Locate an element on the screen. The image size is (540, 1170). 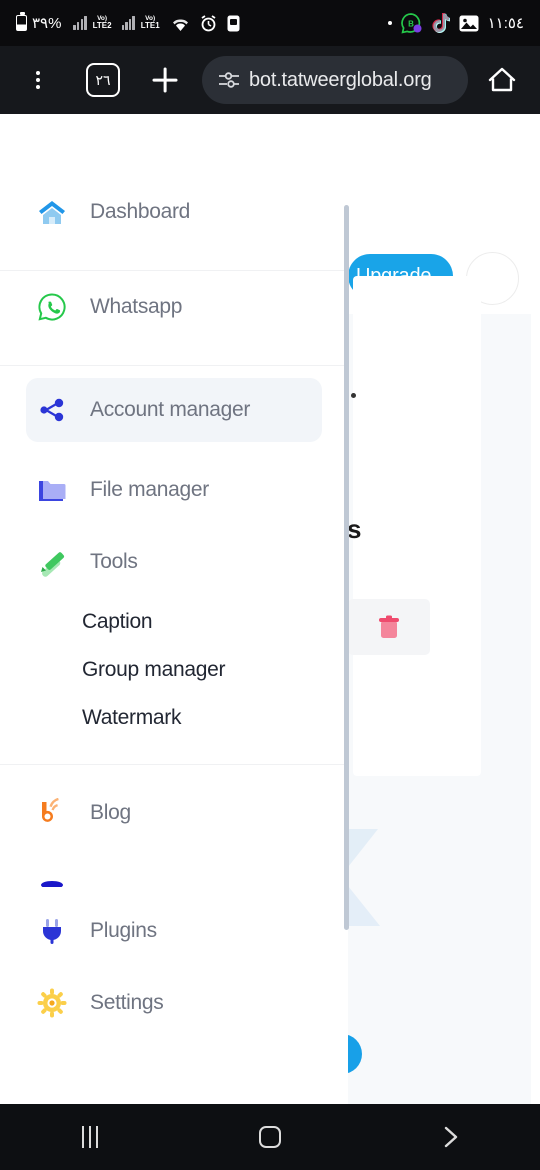
sidebar-subitem-caption: Caption is located at coordinates (174, 622).